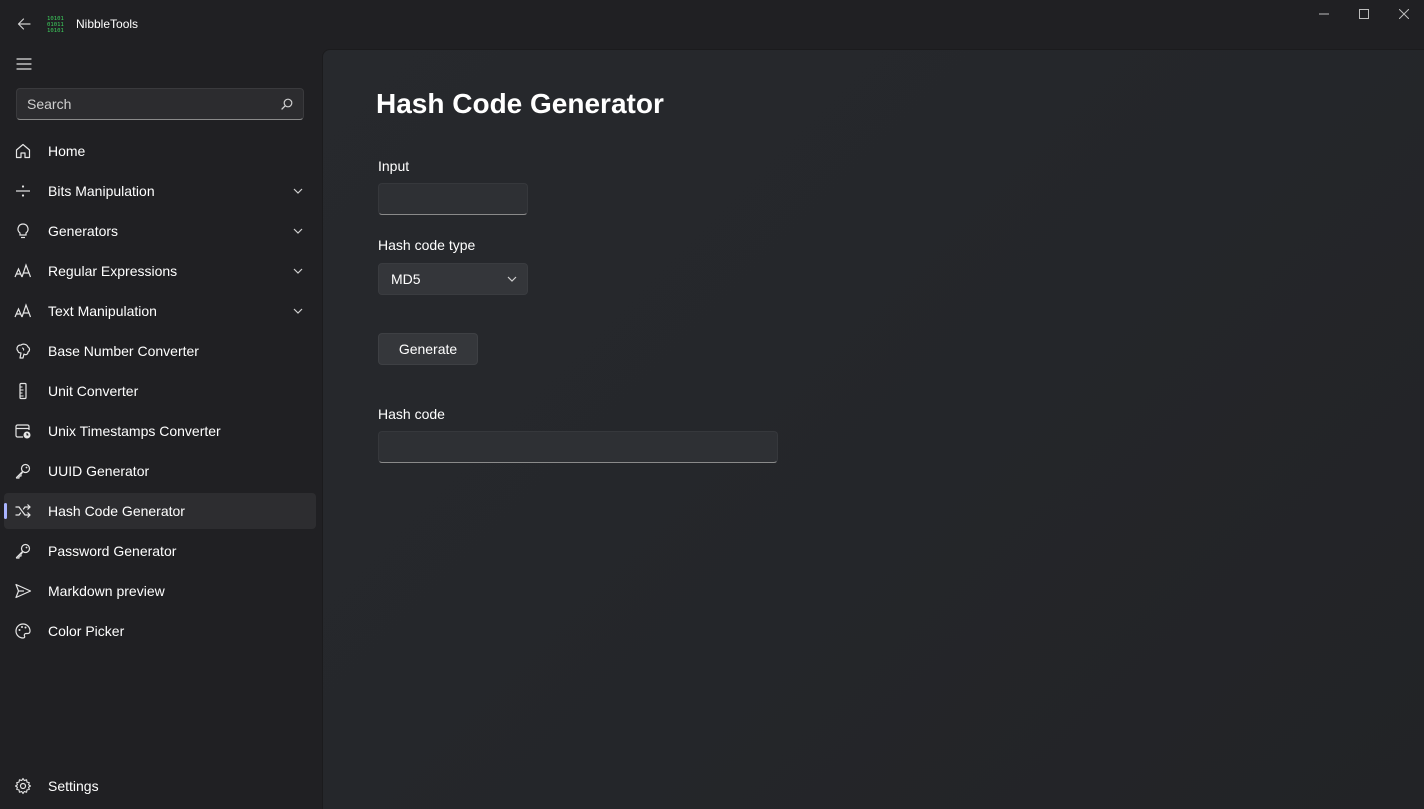  I want to click on sidebar-item-regular-expressions: Regular Expressions, so click(160, 271).